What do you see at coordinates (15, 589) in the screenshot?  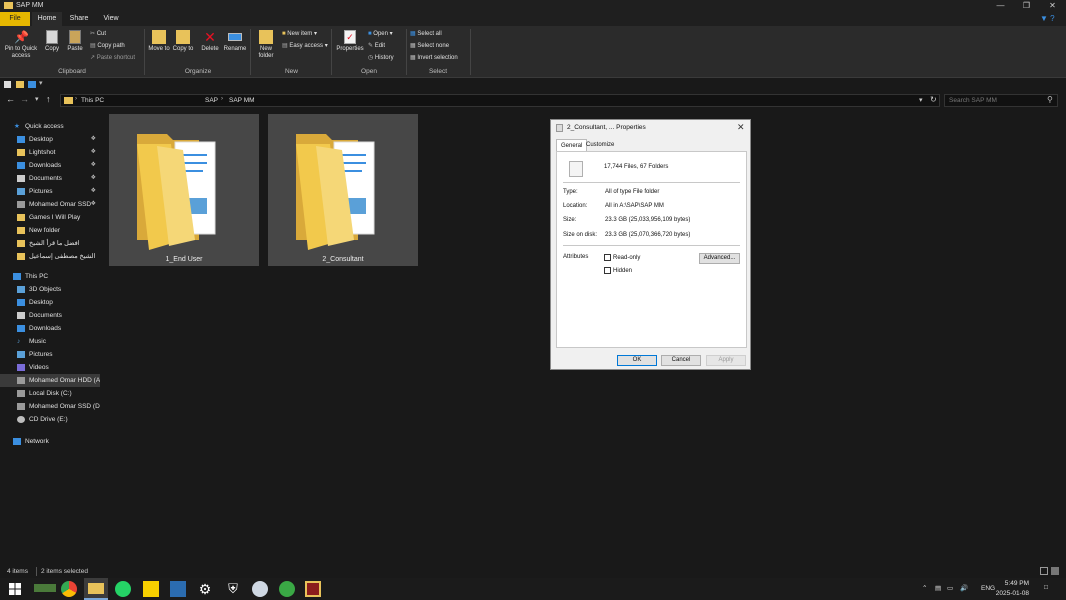 I see `windows-start-icon` at bounding box center [15, 589].